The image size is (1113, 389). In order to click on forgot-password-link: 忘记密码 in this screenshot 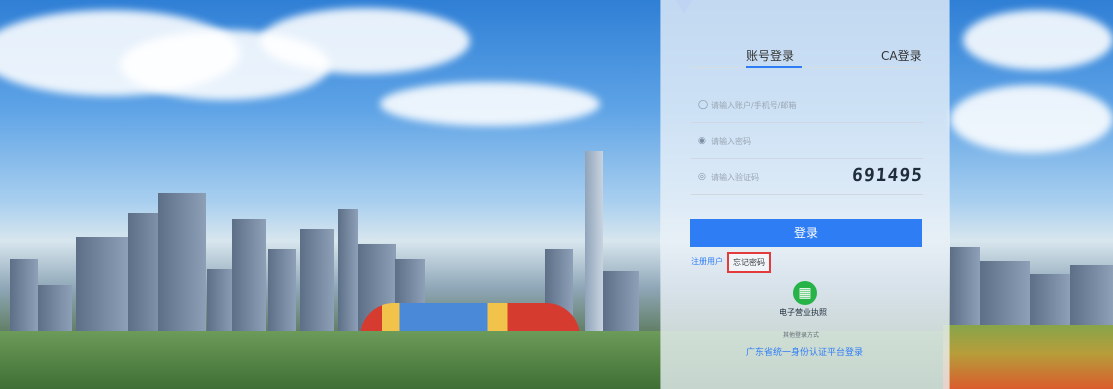, I will do `click(749, 262)`.